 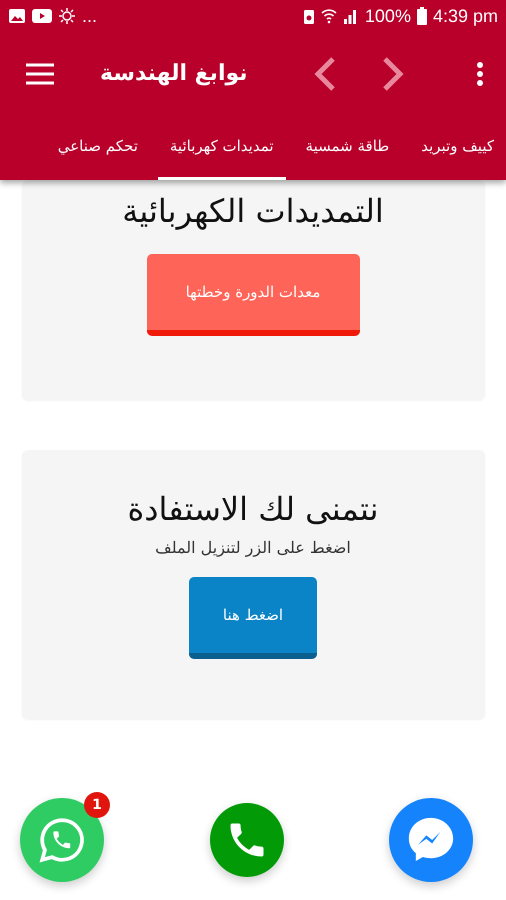 I want to click on notification-badge: 1, so click(x=97, y=805).